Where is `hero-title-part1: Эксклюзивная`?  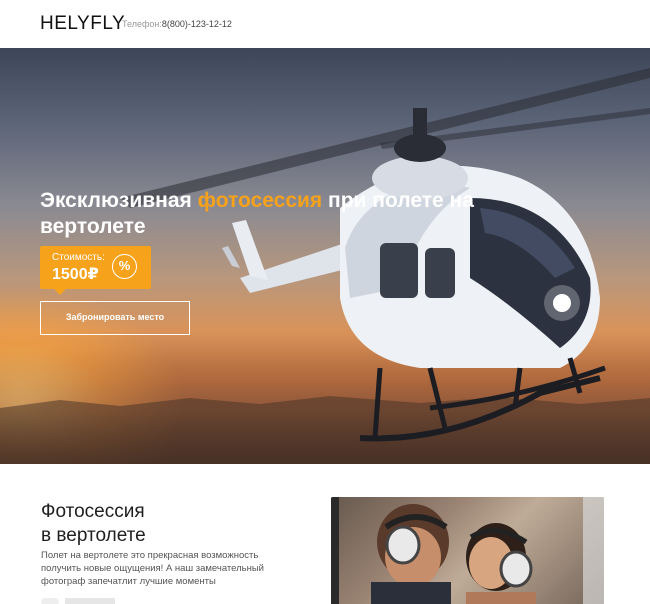
hero-title-part1: Эксклюзивная is located at coordinates (119, 200).